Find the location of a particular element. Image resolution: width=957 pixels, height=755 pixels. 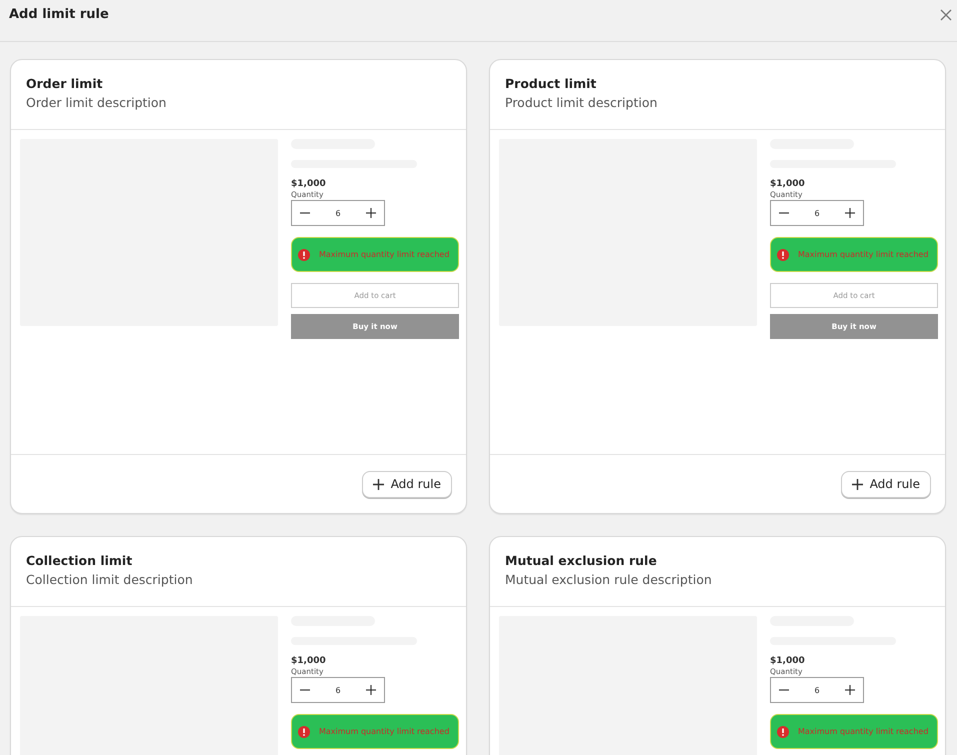

close-icon is located at coordinates (946, 15).